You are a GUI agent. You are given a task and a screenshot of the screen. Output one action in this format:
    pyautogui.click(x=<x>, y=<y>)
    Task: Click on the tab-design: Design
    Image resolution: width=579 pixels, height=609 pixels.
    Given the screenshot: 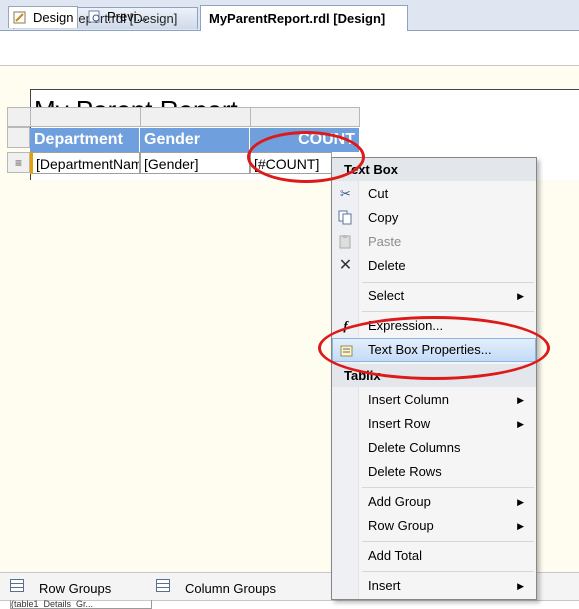 What is the action you would take?
    pyautogui.click(x=43, y=17)
    